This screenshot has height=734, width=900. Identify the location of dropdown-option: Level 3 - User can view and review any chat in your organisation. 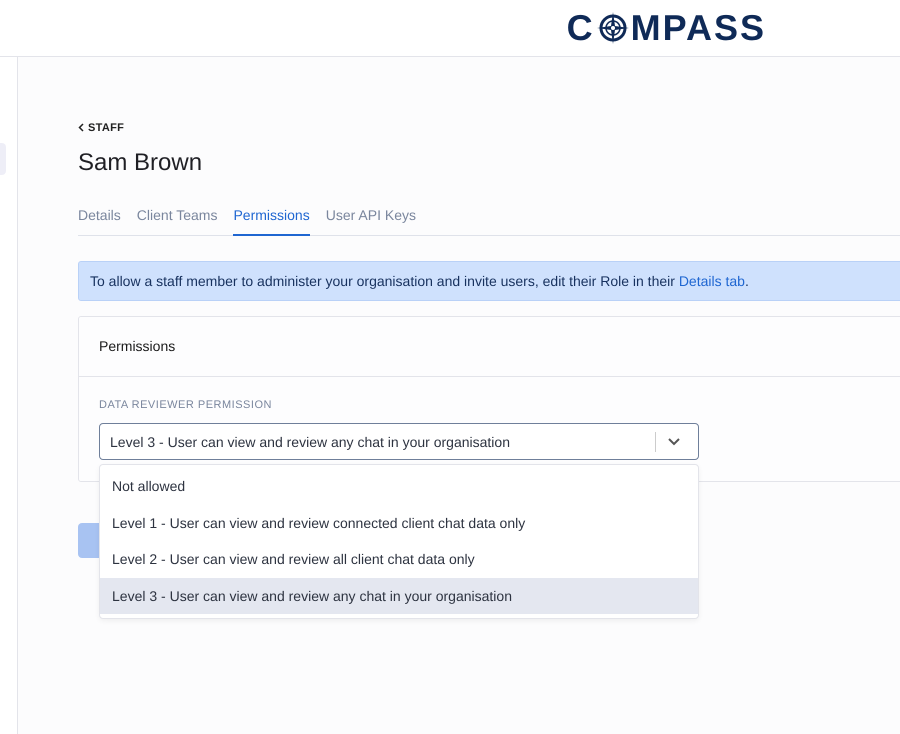
(399, 596).